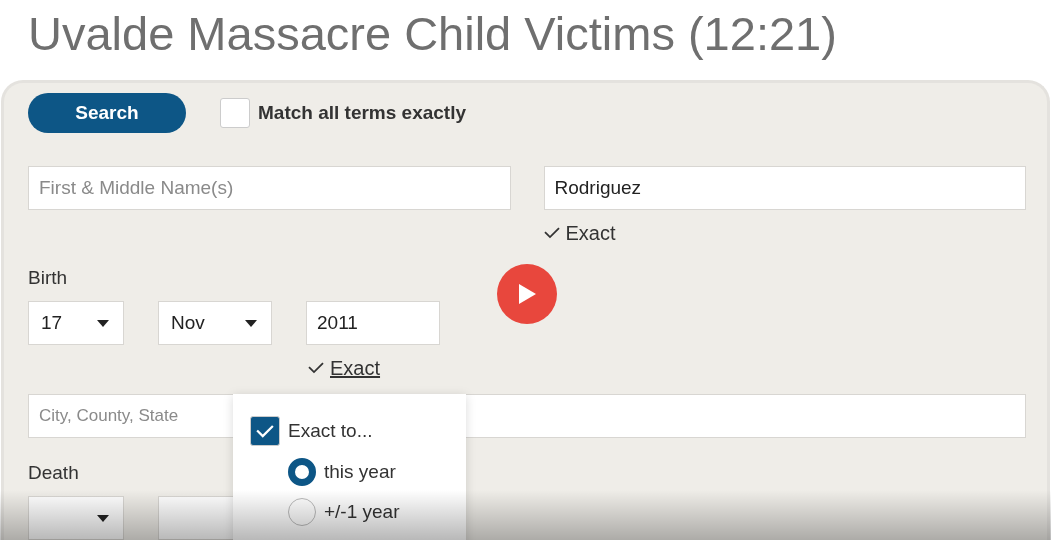  I want to click on year-field: 2011, so click(373, 323).